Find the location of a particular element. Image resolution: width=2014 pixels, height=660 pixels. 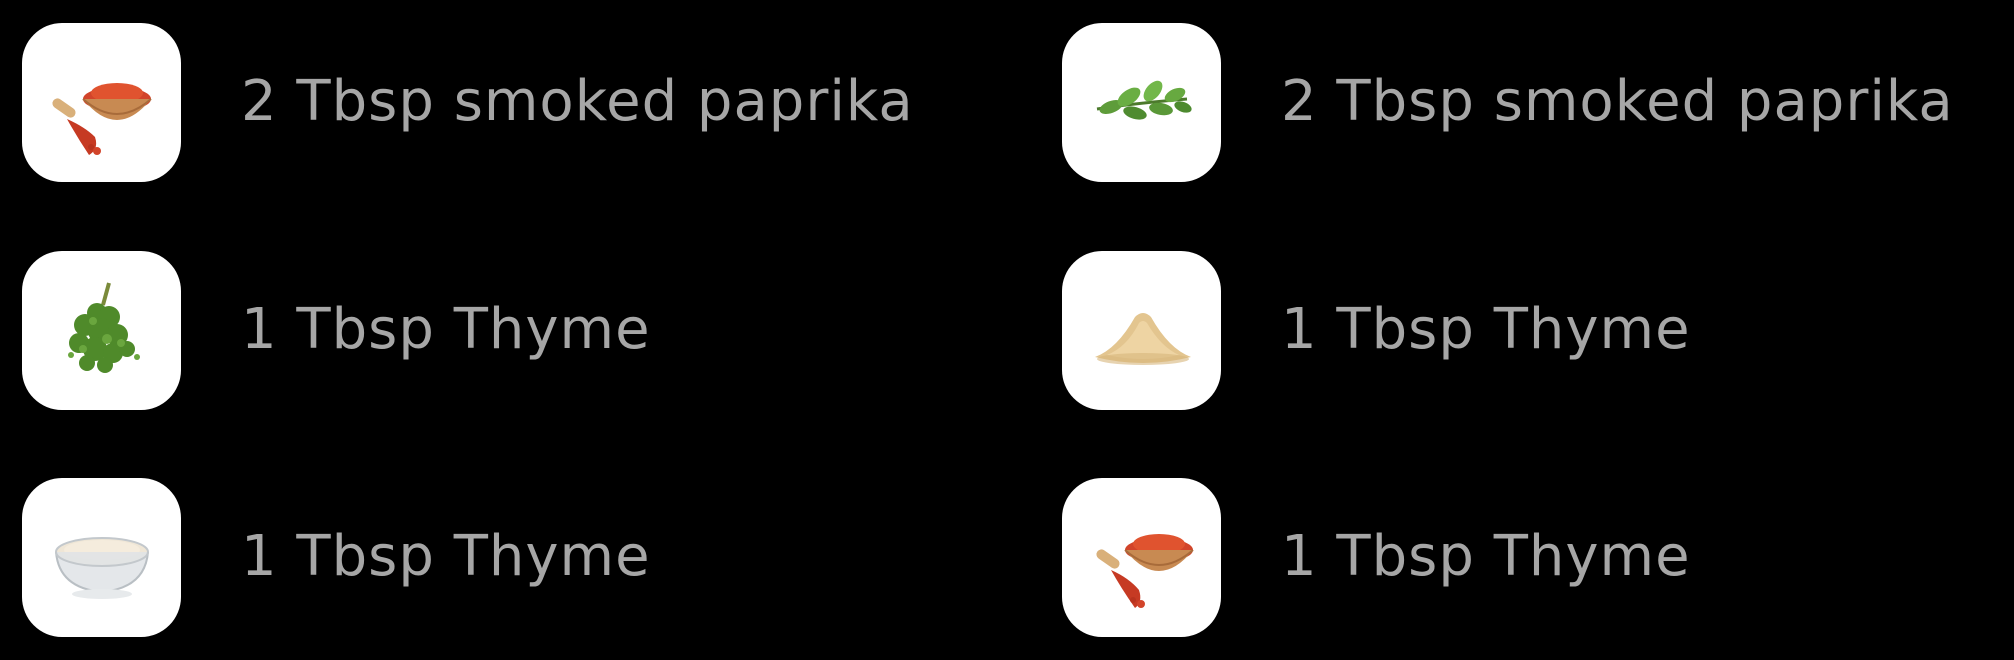

thyme-bunch-icon is located at coordinates (103, 327).